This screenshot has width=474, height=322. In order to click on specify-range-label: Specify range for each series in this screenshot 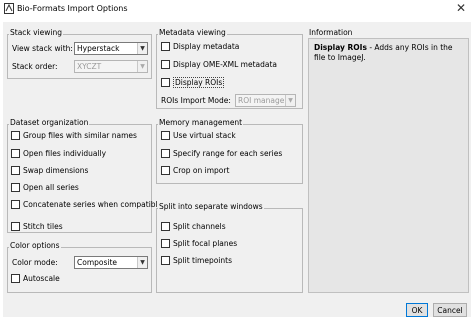, I will do `click(228, 153)`.